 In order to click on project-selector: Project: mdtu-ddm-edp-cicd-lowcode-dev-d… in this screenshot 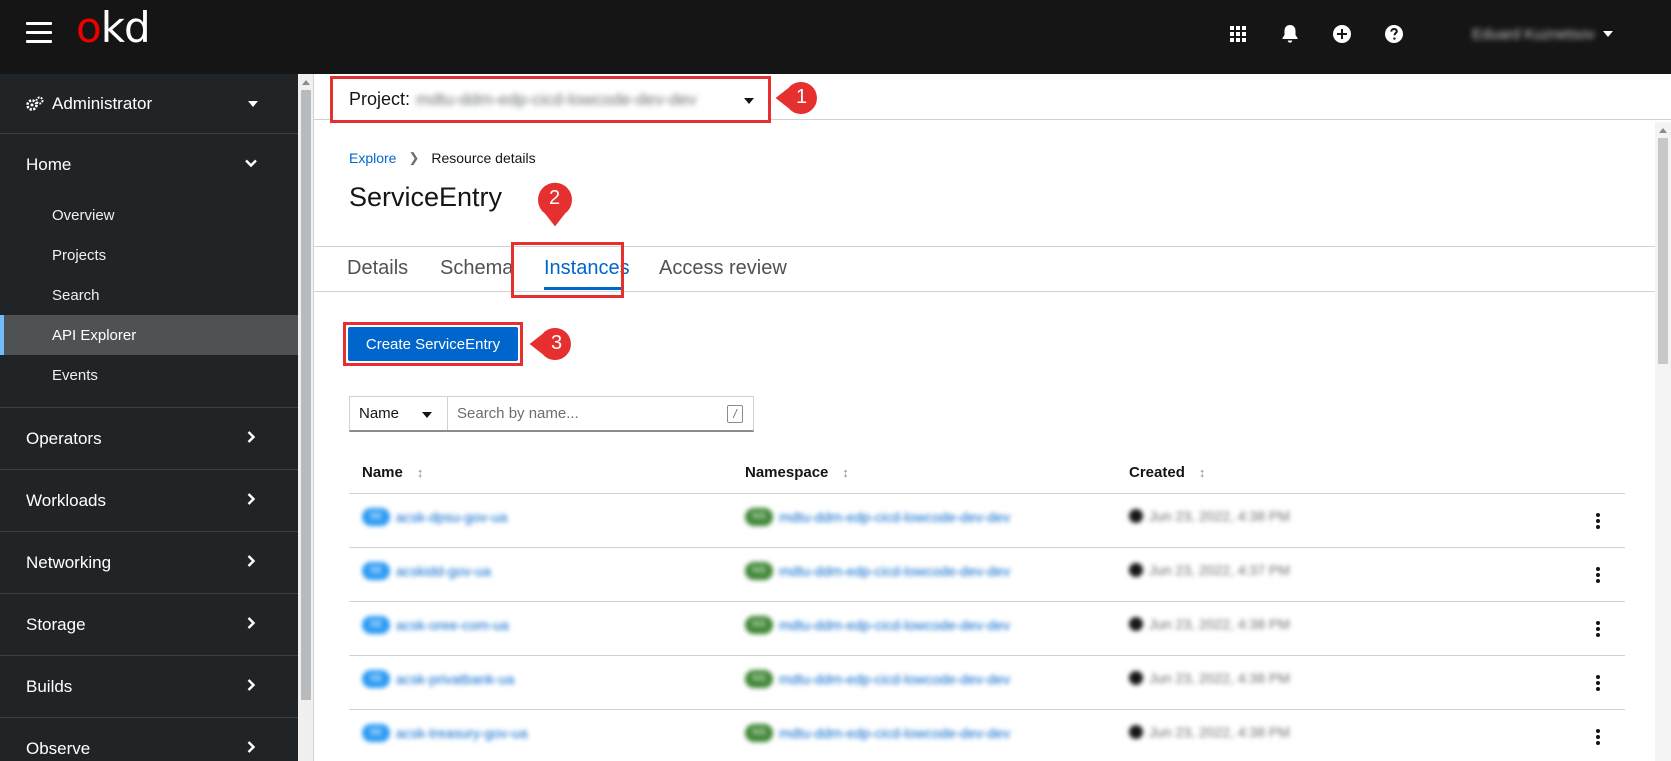, I will do `click(550, 99)`.